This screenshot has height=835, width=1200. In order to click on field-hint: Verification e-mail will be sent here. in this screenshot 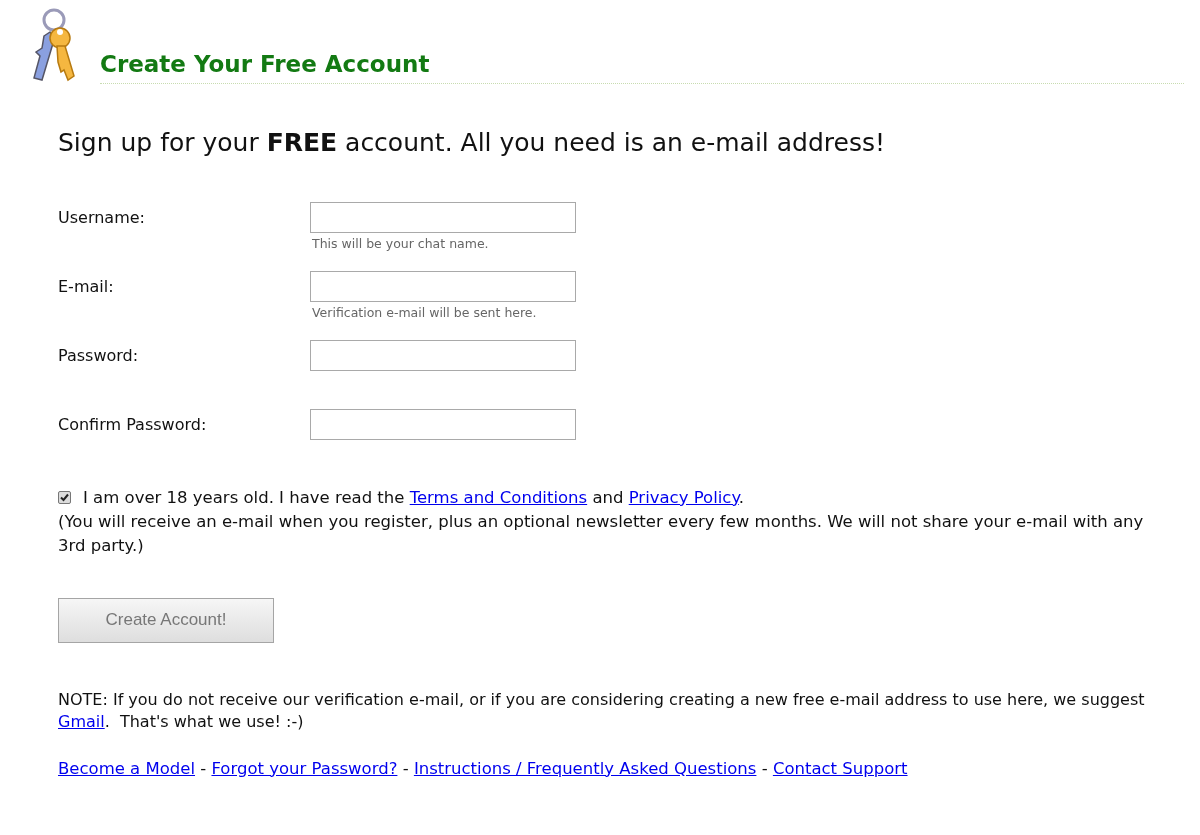, I will do `click(425, 312)`.